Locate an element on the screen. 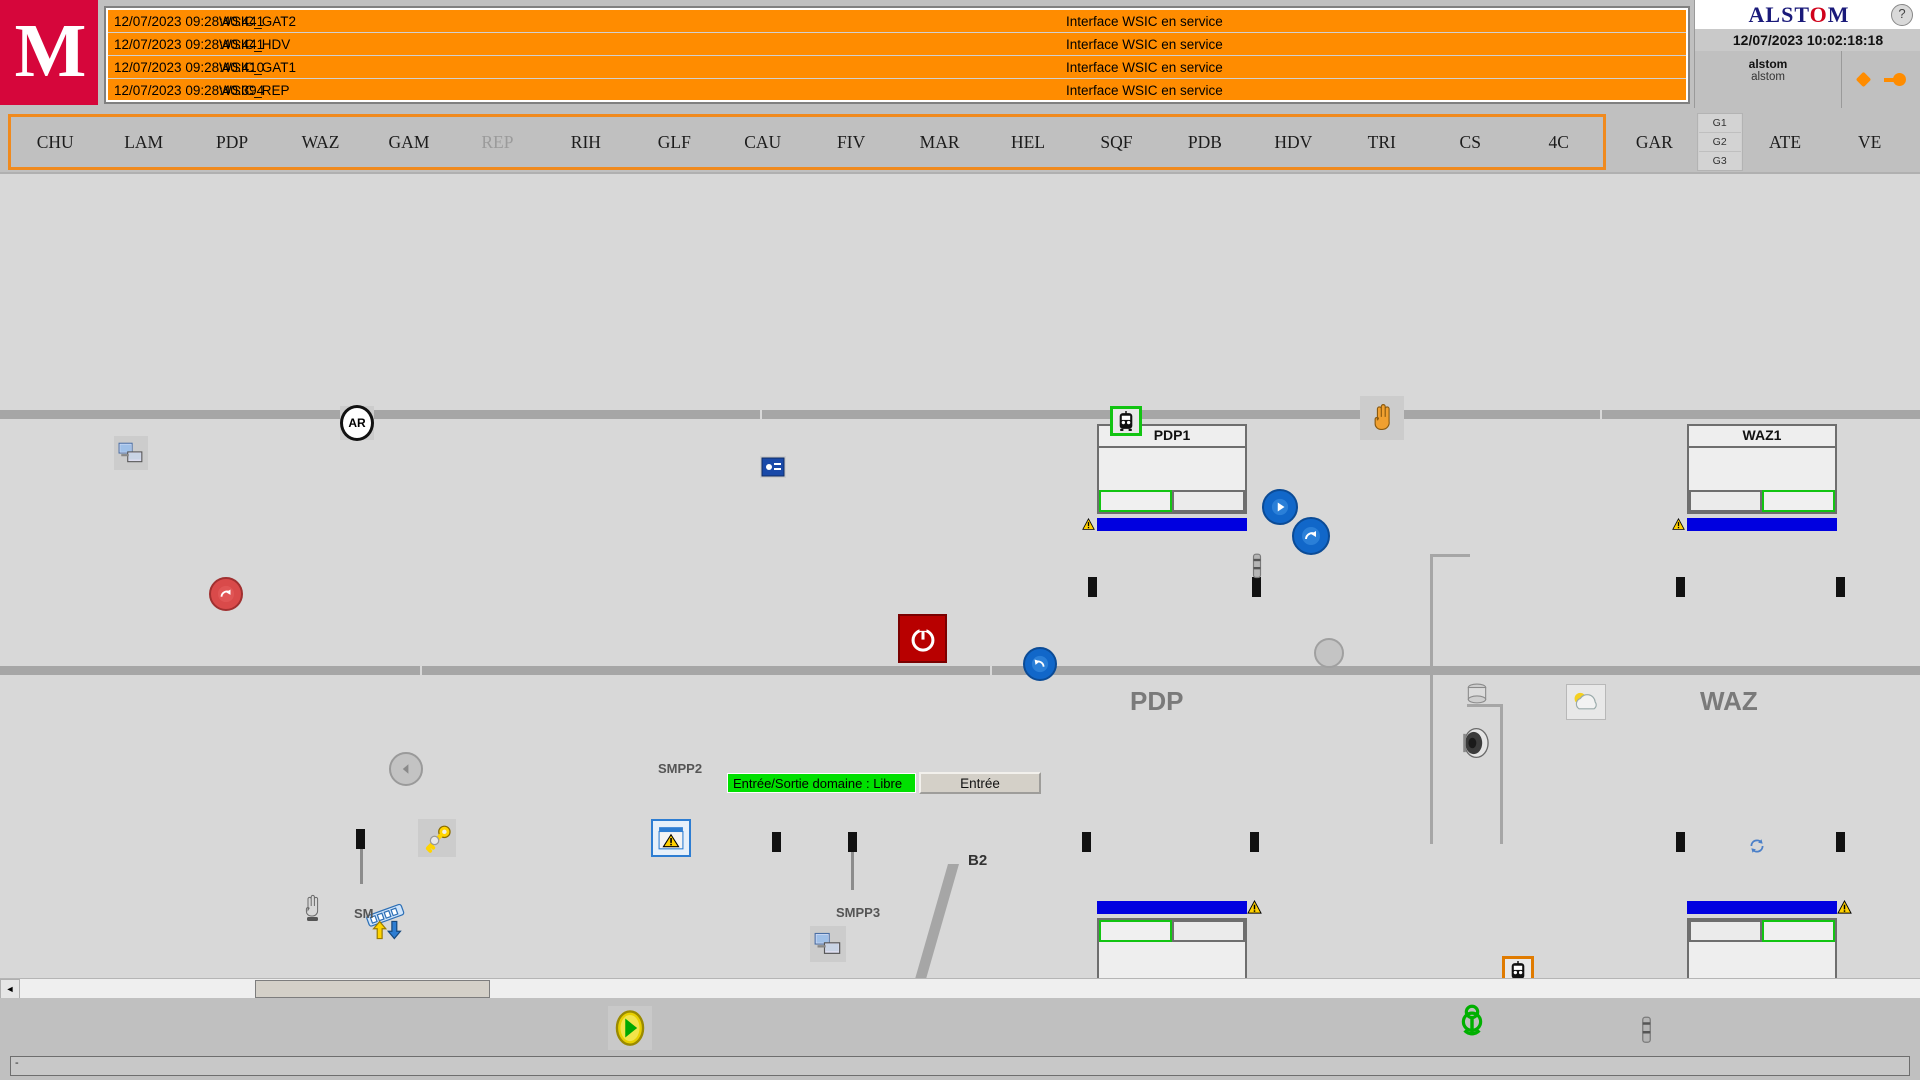  key-permit-icon is located at coordinates (437, 838).